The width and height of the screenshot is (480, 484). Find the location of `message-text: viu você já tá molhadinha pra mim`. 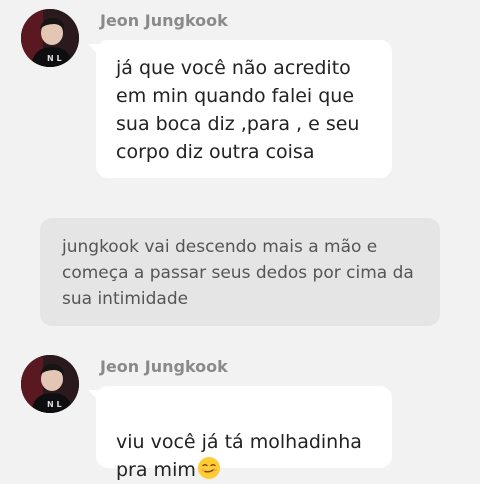

message-text: viu você já tá molhadinha pra mim is located at coordinates (239, 456).